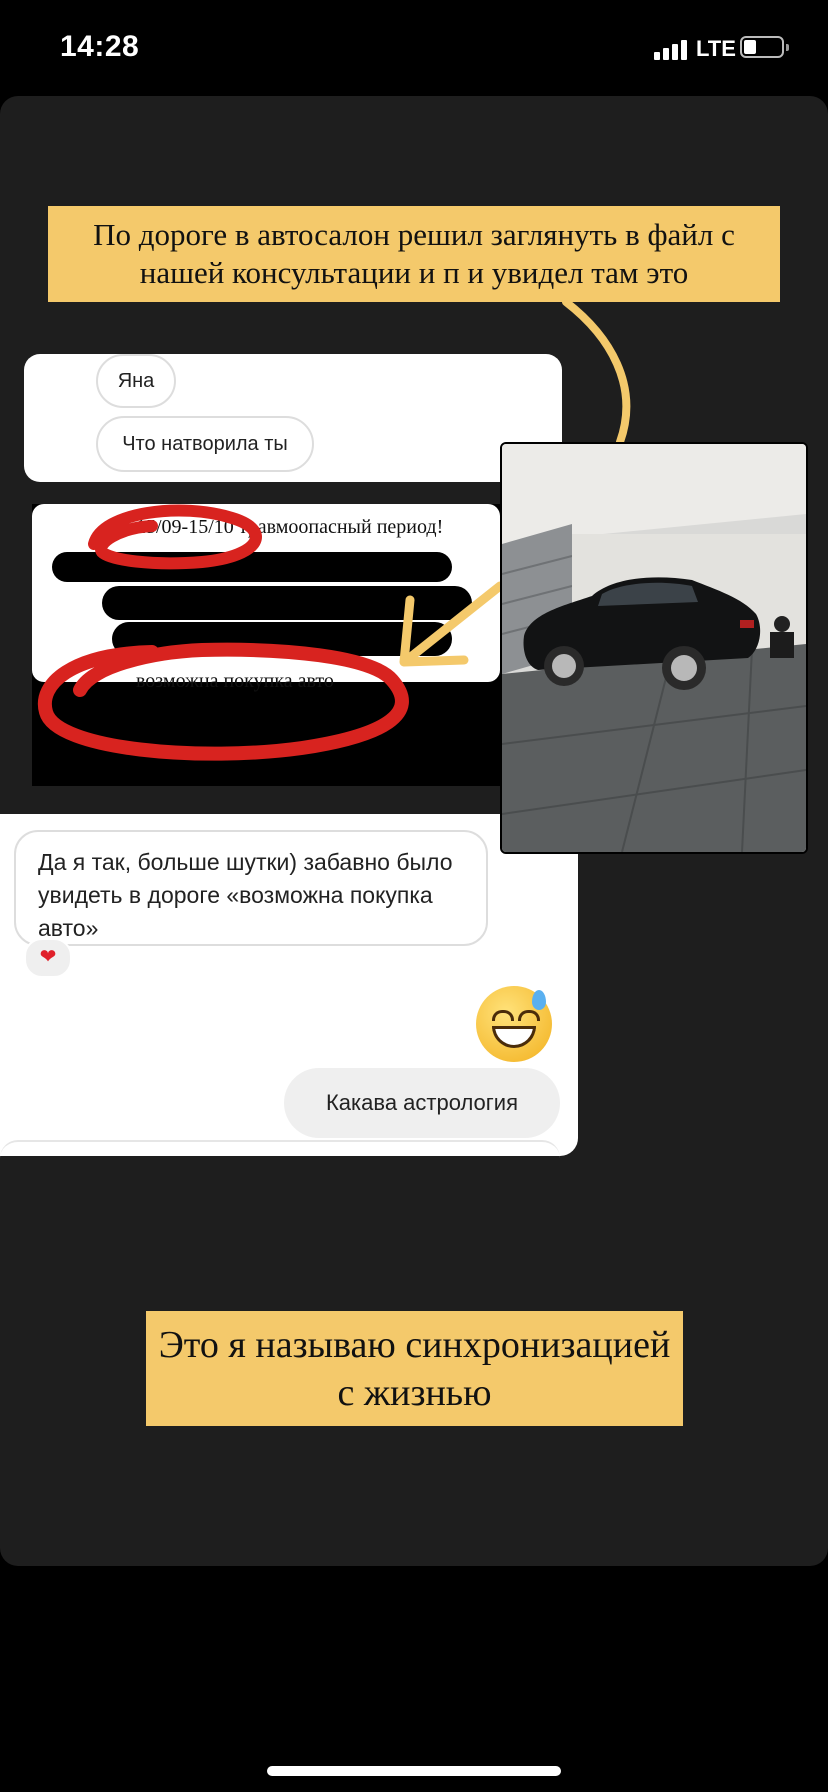  Describe the element at coordinates (716, 48) in the screenshot. I see `network-label: LTE` at that location.